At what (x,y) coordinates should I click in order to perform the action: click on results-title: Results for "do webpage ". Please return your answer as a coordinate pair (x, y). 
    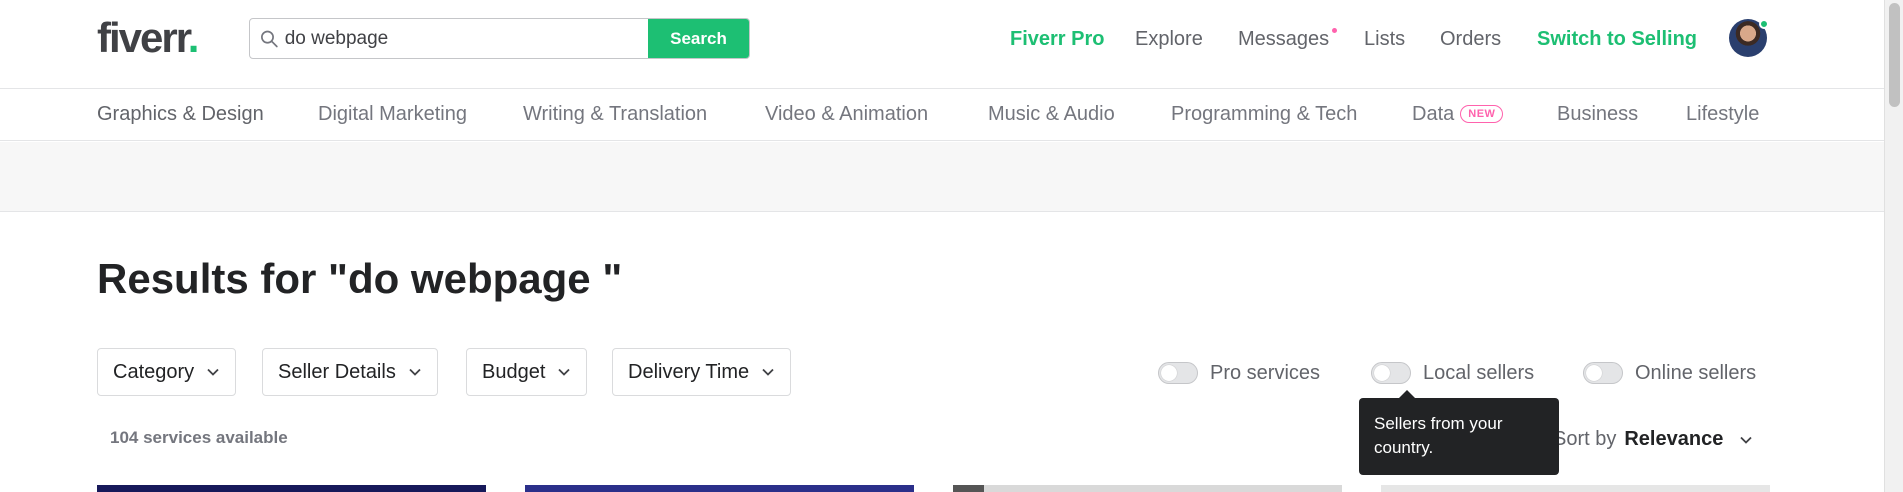
    Looking at the image, I should click on (360, 278).